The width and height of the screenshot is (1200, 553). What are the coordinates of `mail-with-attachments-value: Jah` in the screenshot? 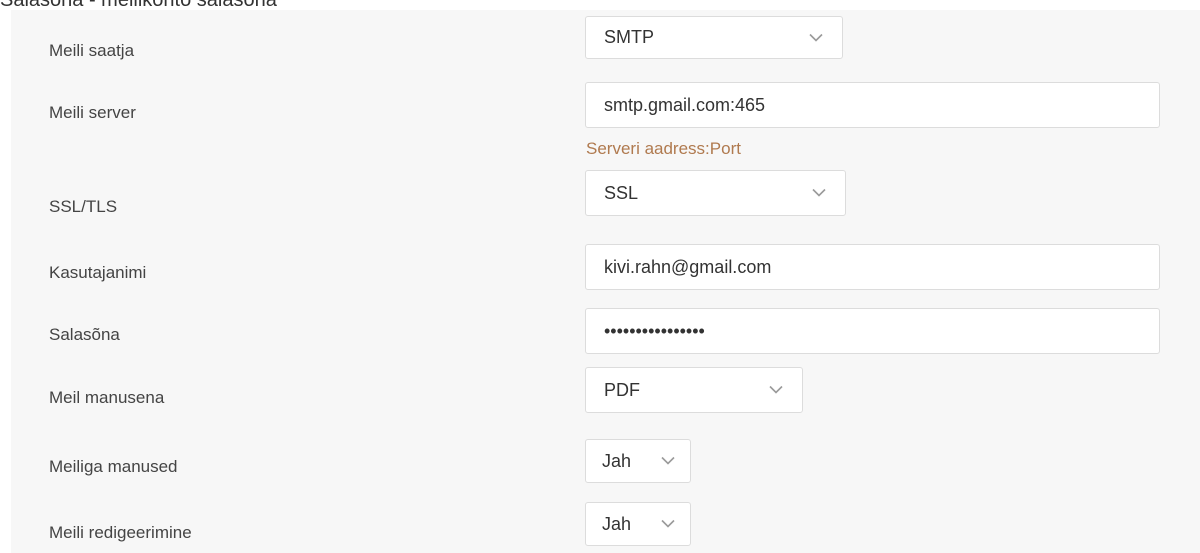 It's located at (617, 460).